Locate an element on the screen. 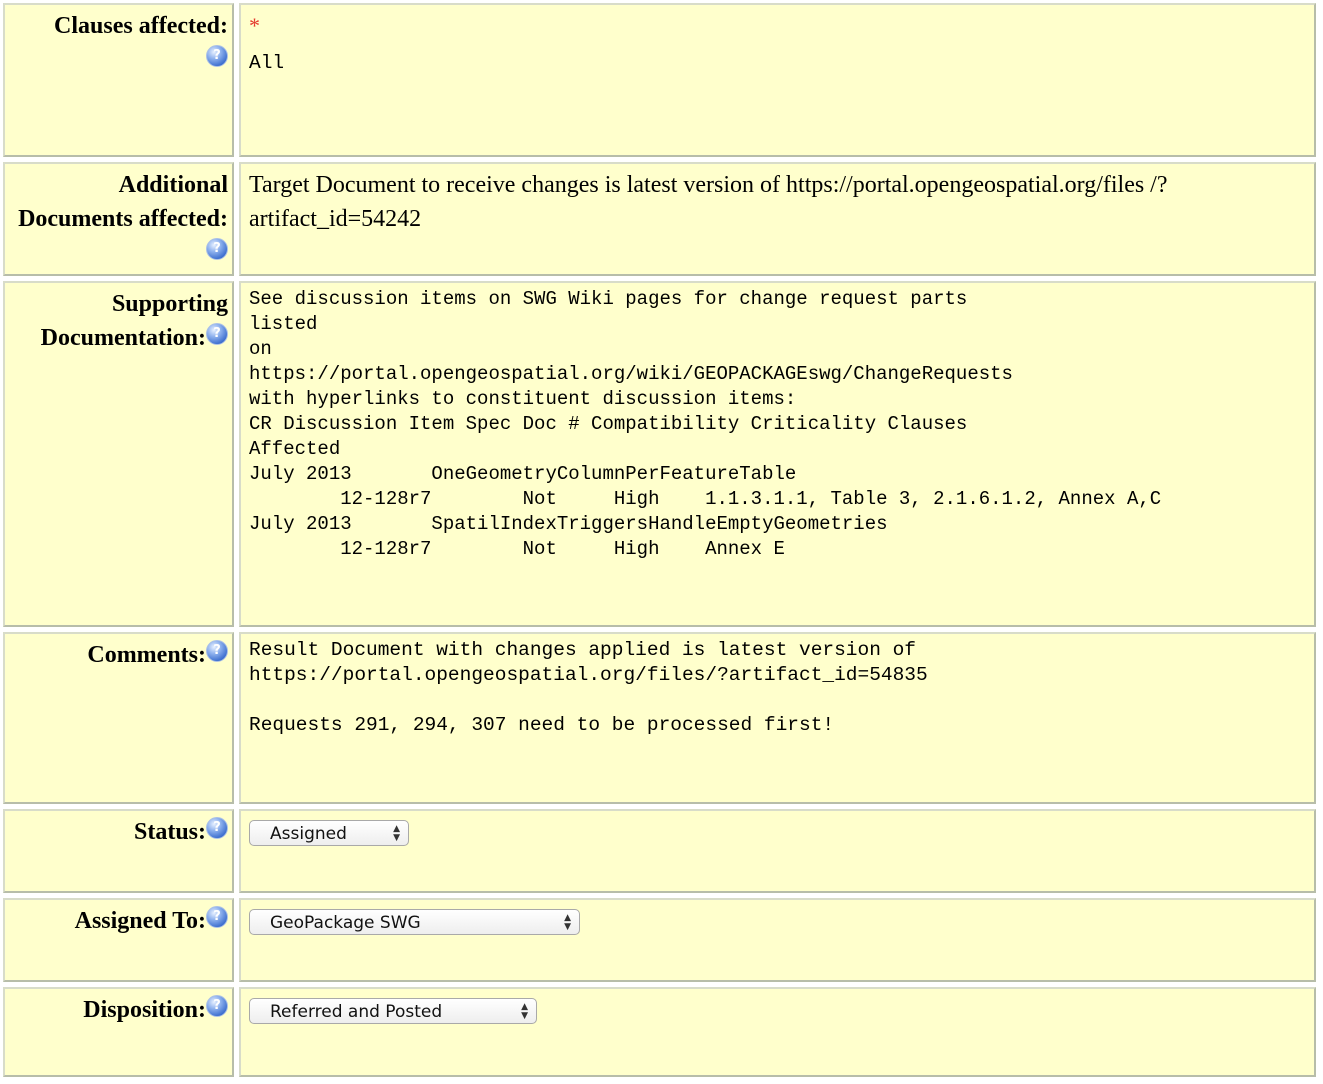  status-selected-value: Assigned is located at coordinates (308, 834).